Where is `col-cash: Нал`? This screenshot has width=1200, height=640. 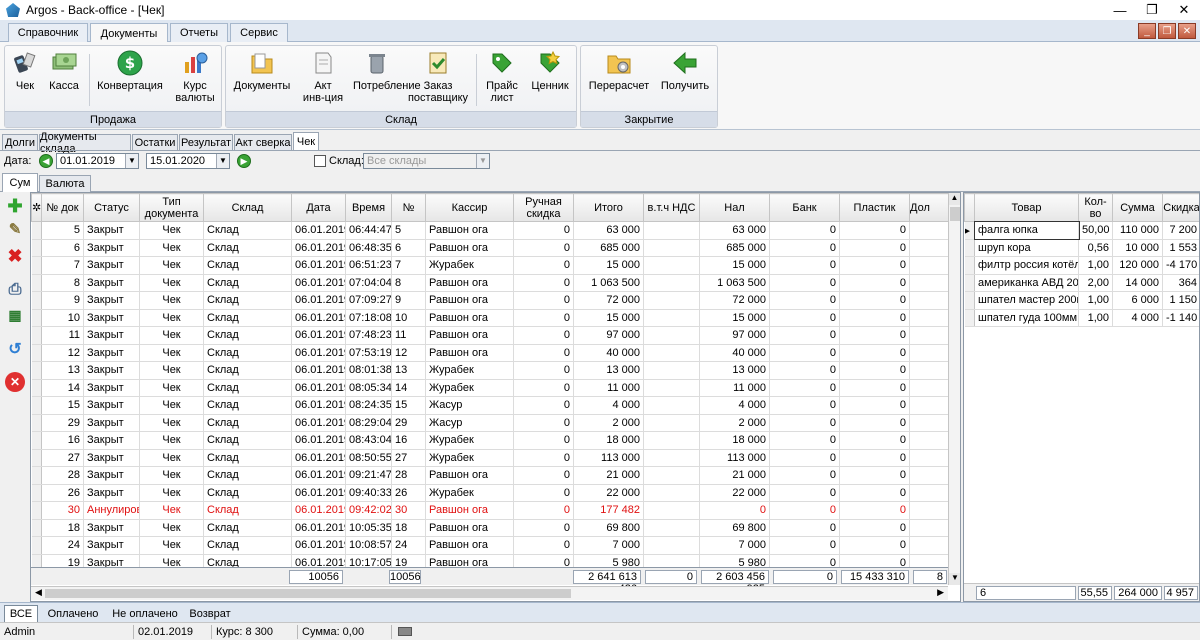
col-cash: Нал is located at coordinates (734, 207).